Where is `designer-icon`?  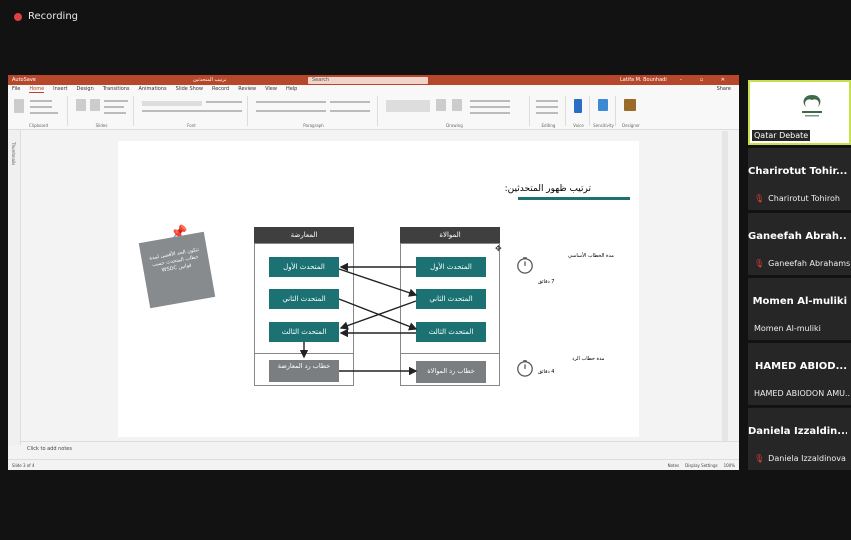 designer-icon is located at coordinates (630, 105).